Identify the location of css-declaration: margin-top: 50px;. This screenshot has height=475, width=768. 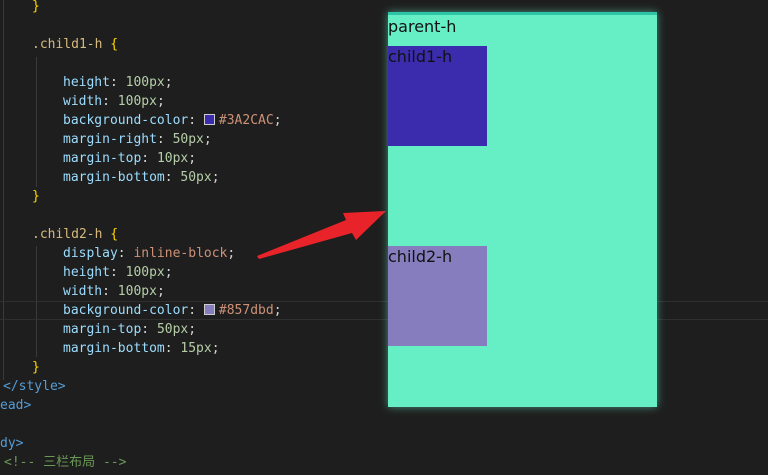
(130, 329).